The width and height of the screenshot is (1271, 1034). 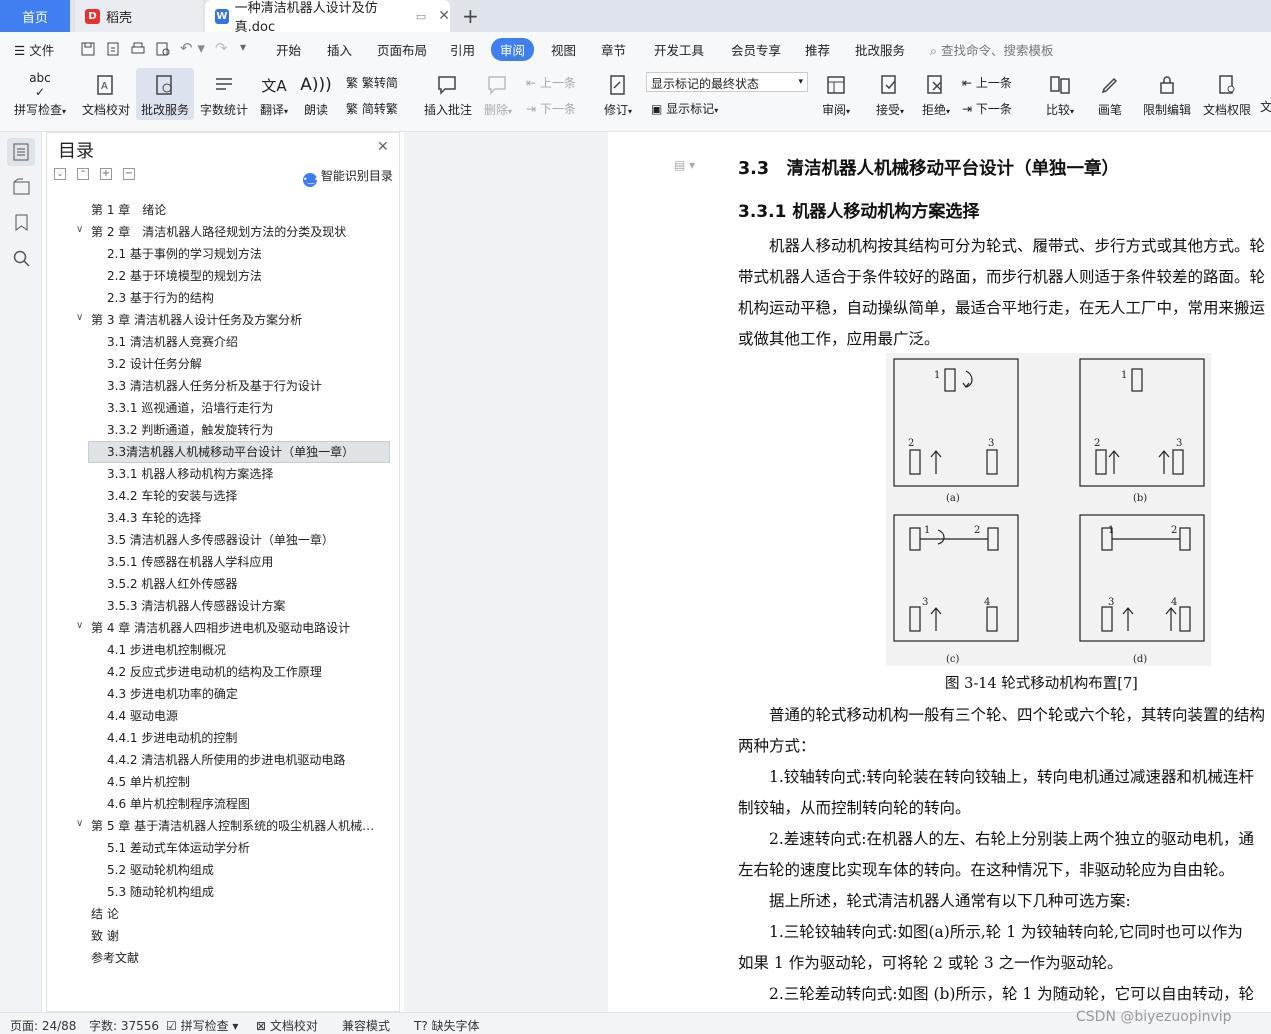 I want to click on word-count-button: 字数统计, so click(x=224, y=95).